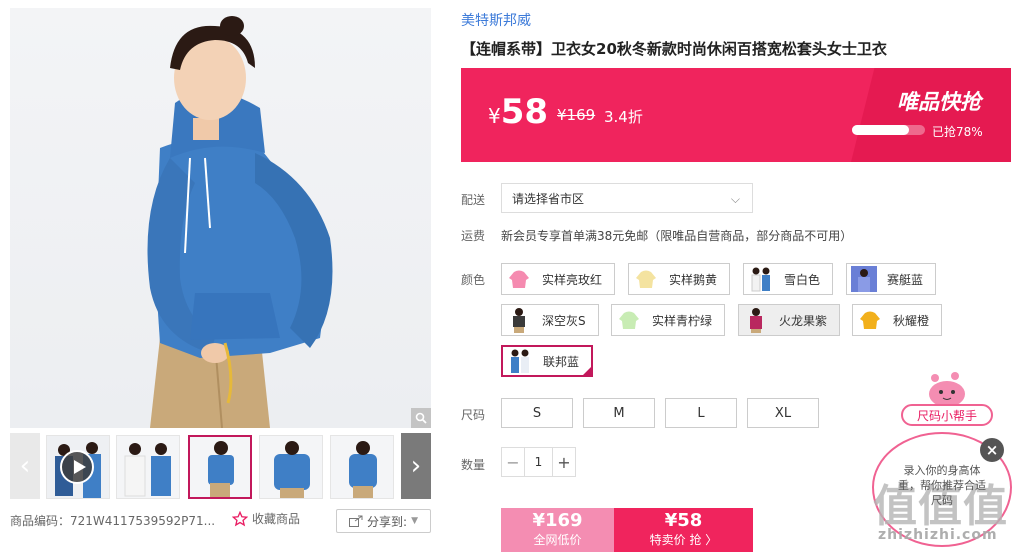 The image size is (1018, 552). I want to click on size-label: 尺码, so click(473, 415).